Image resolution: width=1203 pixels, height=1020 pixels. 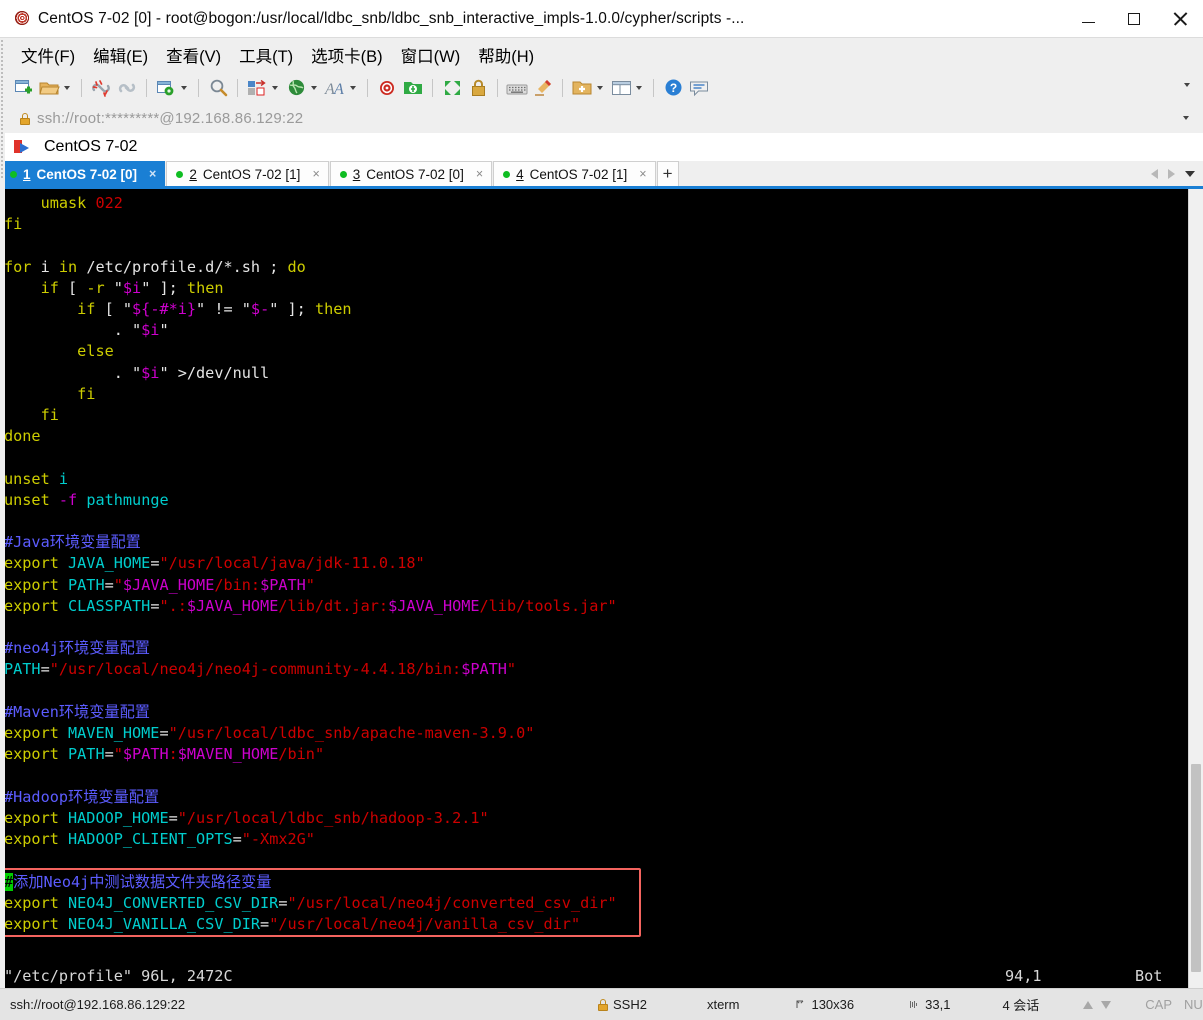 I want to click on terminal-line: #Hadoop环境变量配置, so click(x=82, y=796).